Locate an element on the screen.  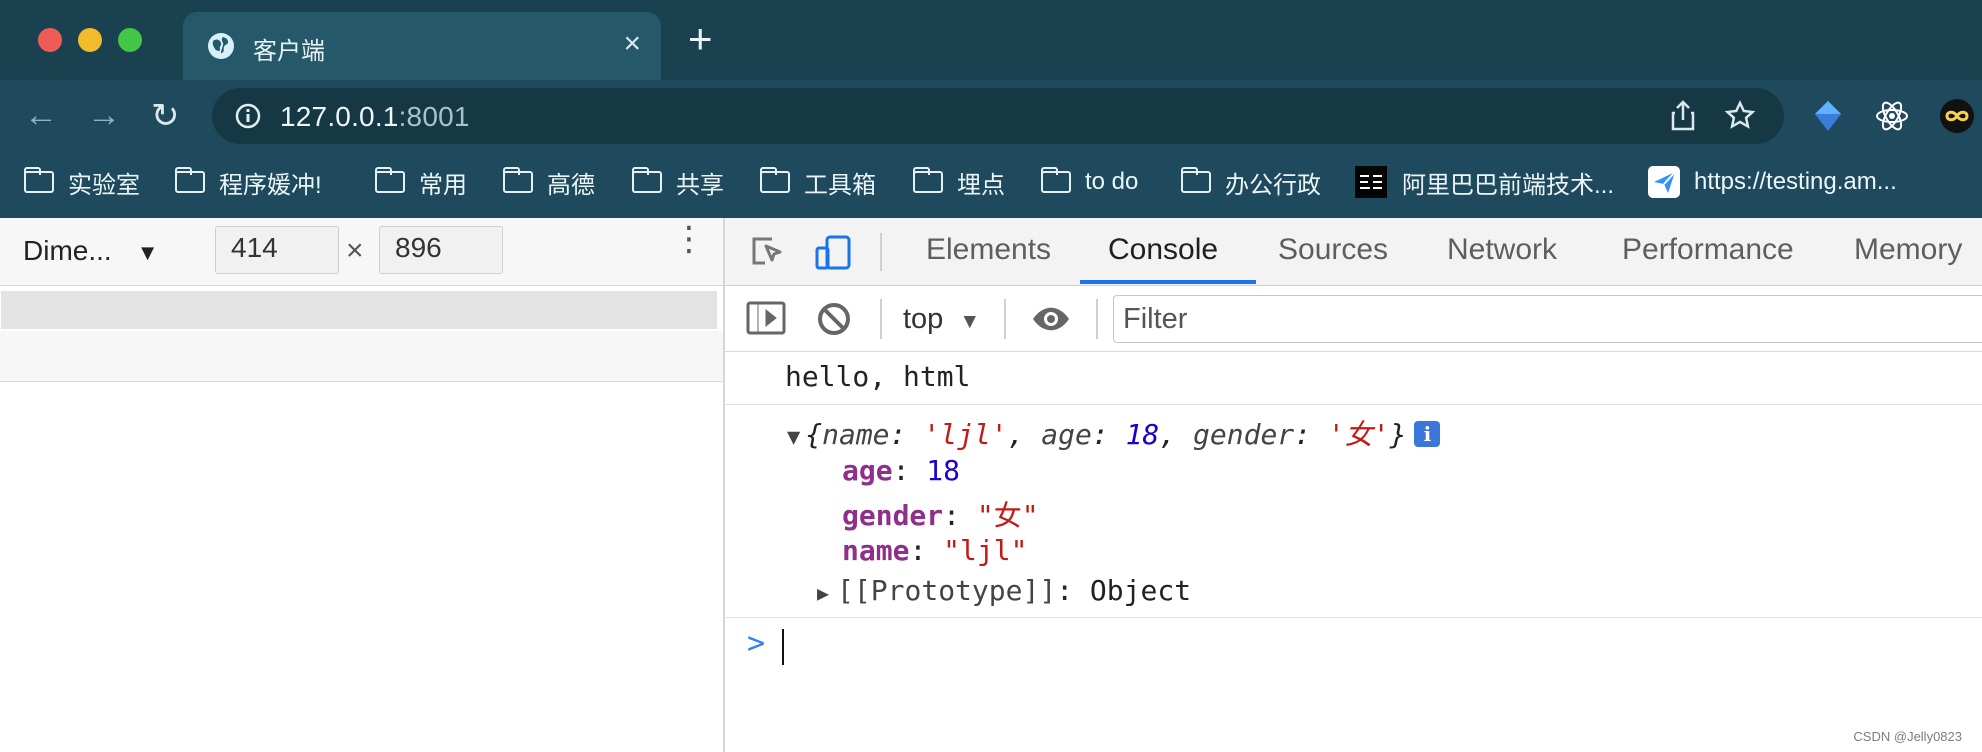
close-tab-icon: × is located at coordinates (632, 44).